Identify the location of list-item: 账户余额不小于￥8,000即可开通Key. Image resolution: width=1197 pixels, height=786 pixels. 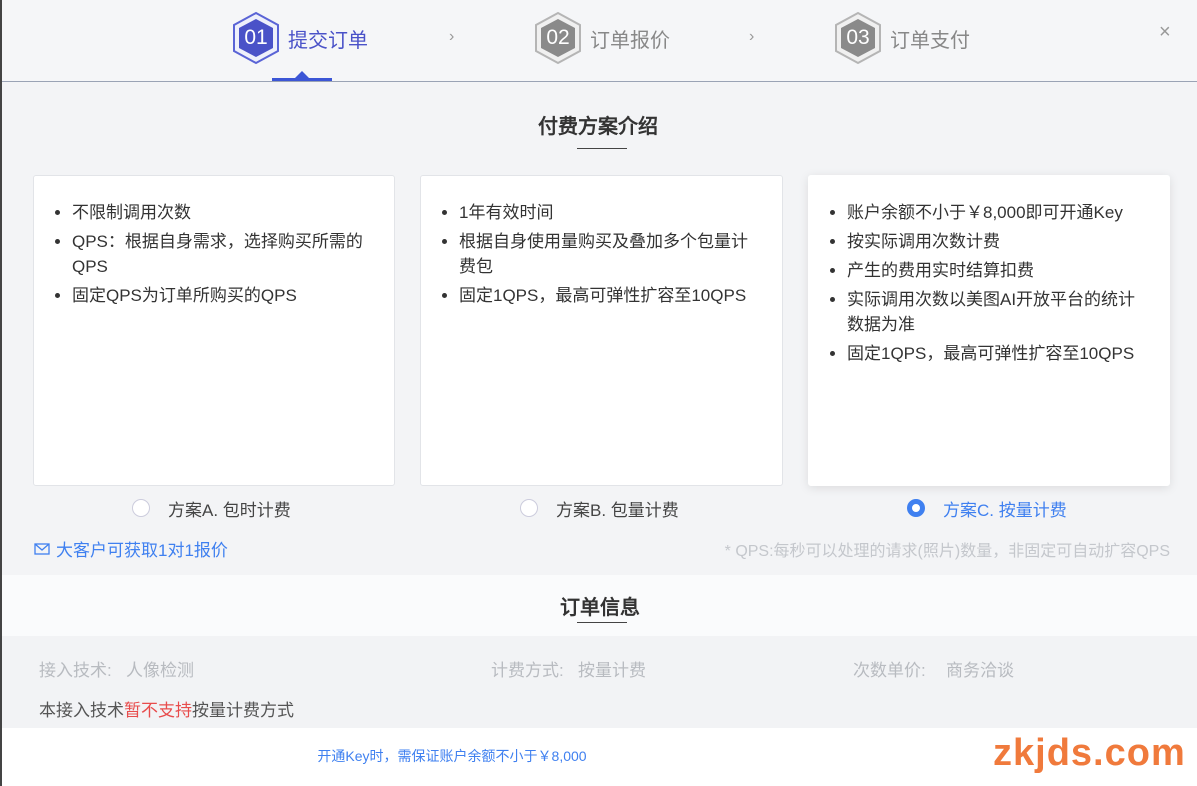
(996, 212).